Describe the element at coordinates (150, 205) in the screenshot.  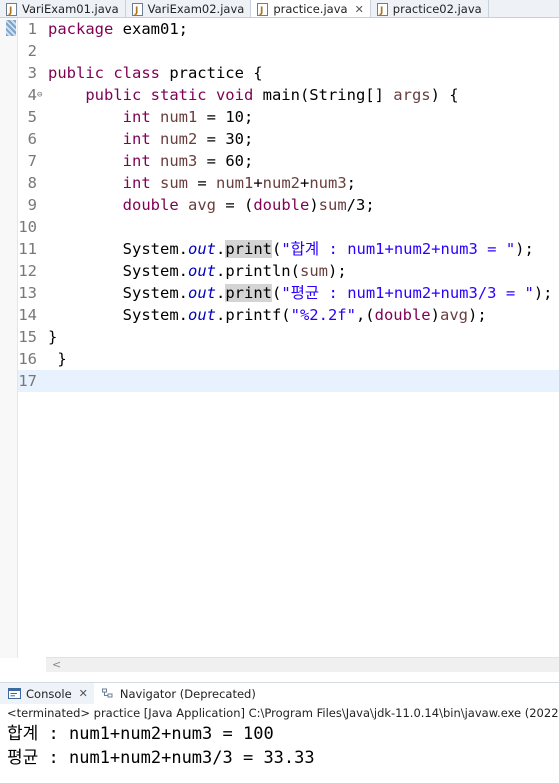
I see `code-token: double` at that location.